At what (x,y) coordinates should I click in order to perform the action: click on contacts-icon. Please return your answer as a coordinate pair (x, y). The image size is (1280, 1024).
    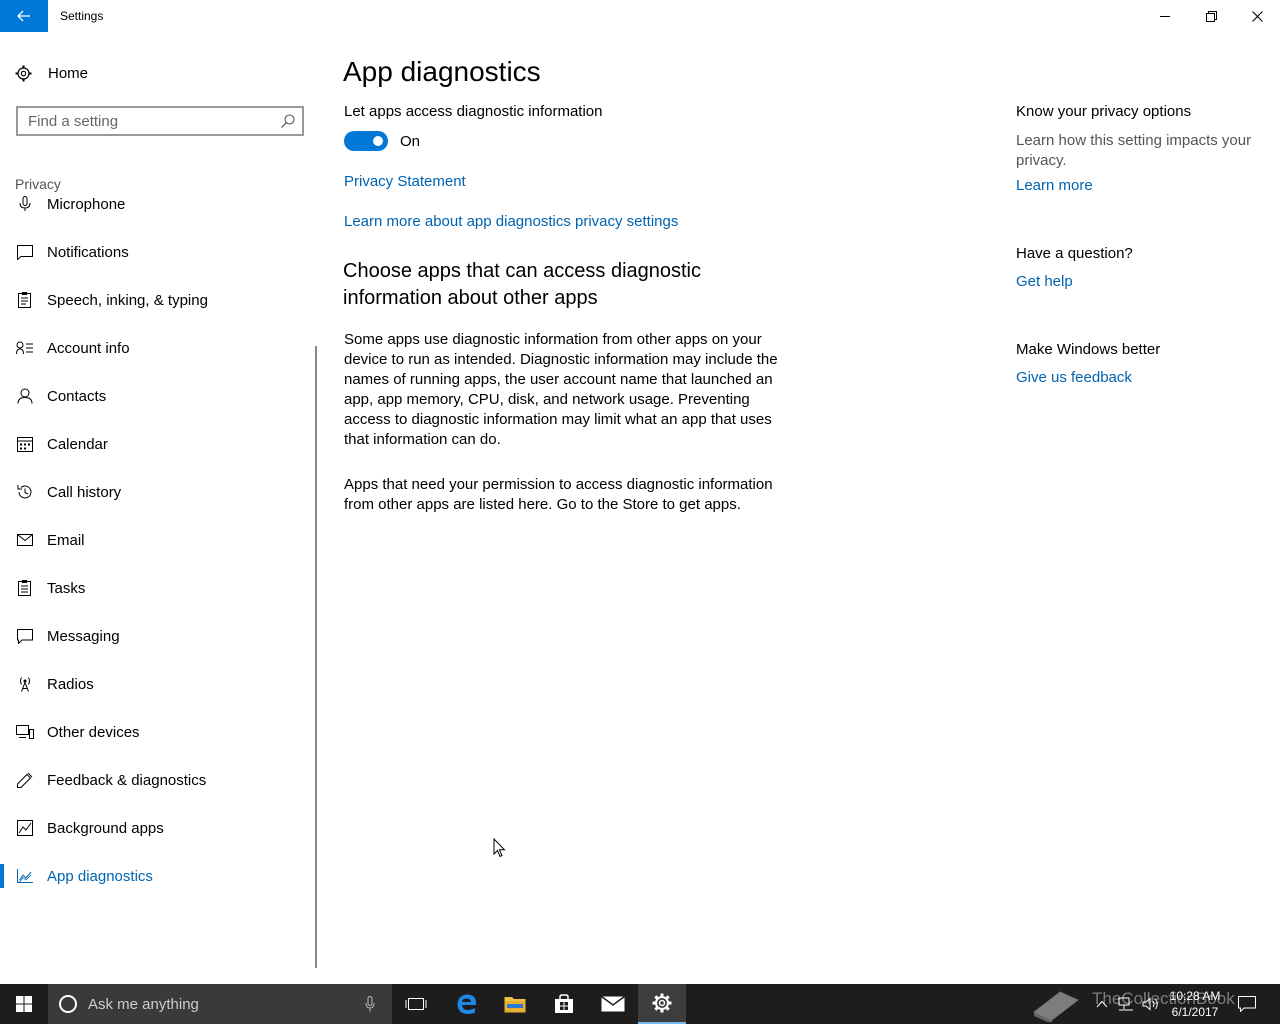
    Looking at the image, I should click on (25, 396).